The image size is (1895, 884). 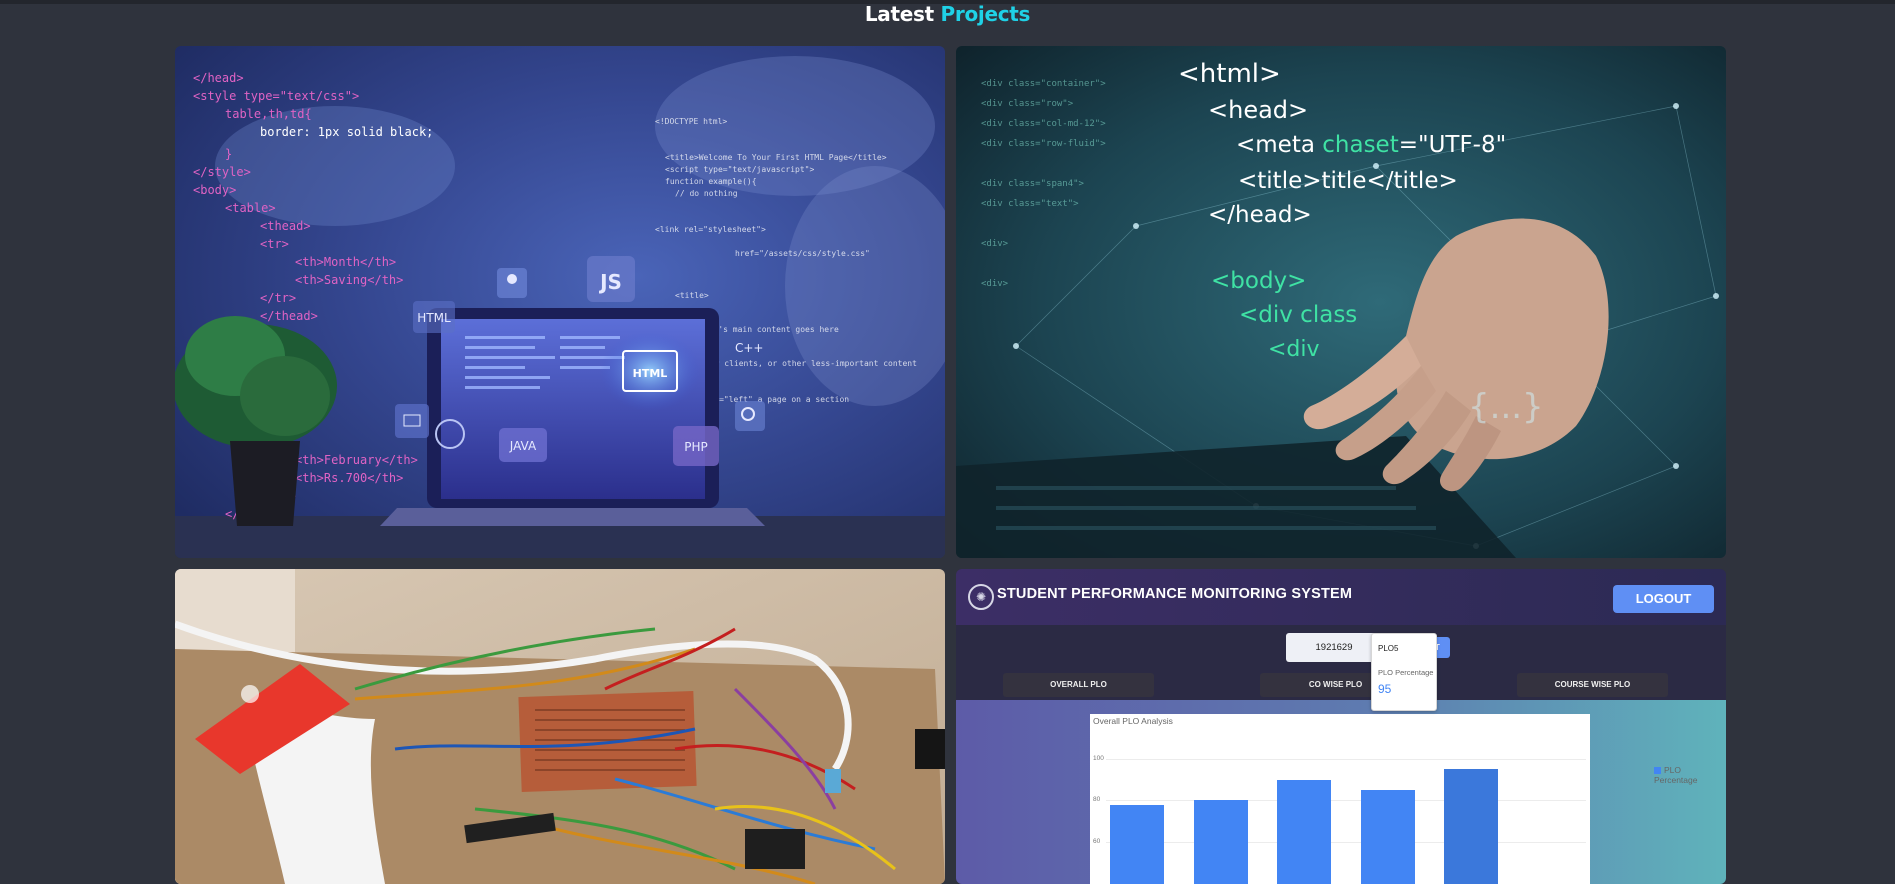 What do you see at coordinates (285, 226) in the screenshot?
I see `svg-text: <thead>` at bounding box center [285, 226].